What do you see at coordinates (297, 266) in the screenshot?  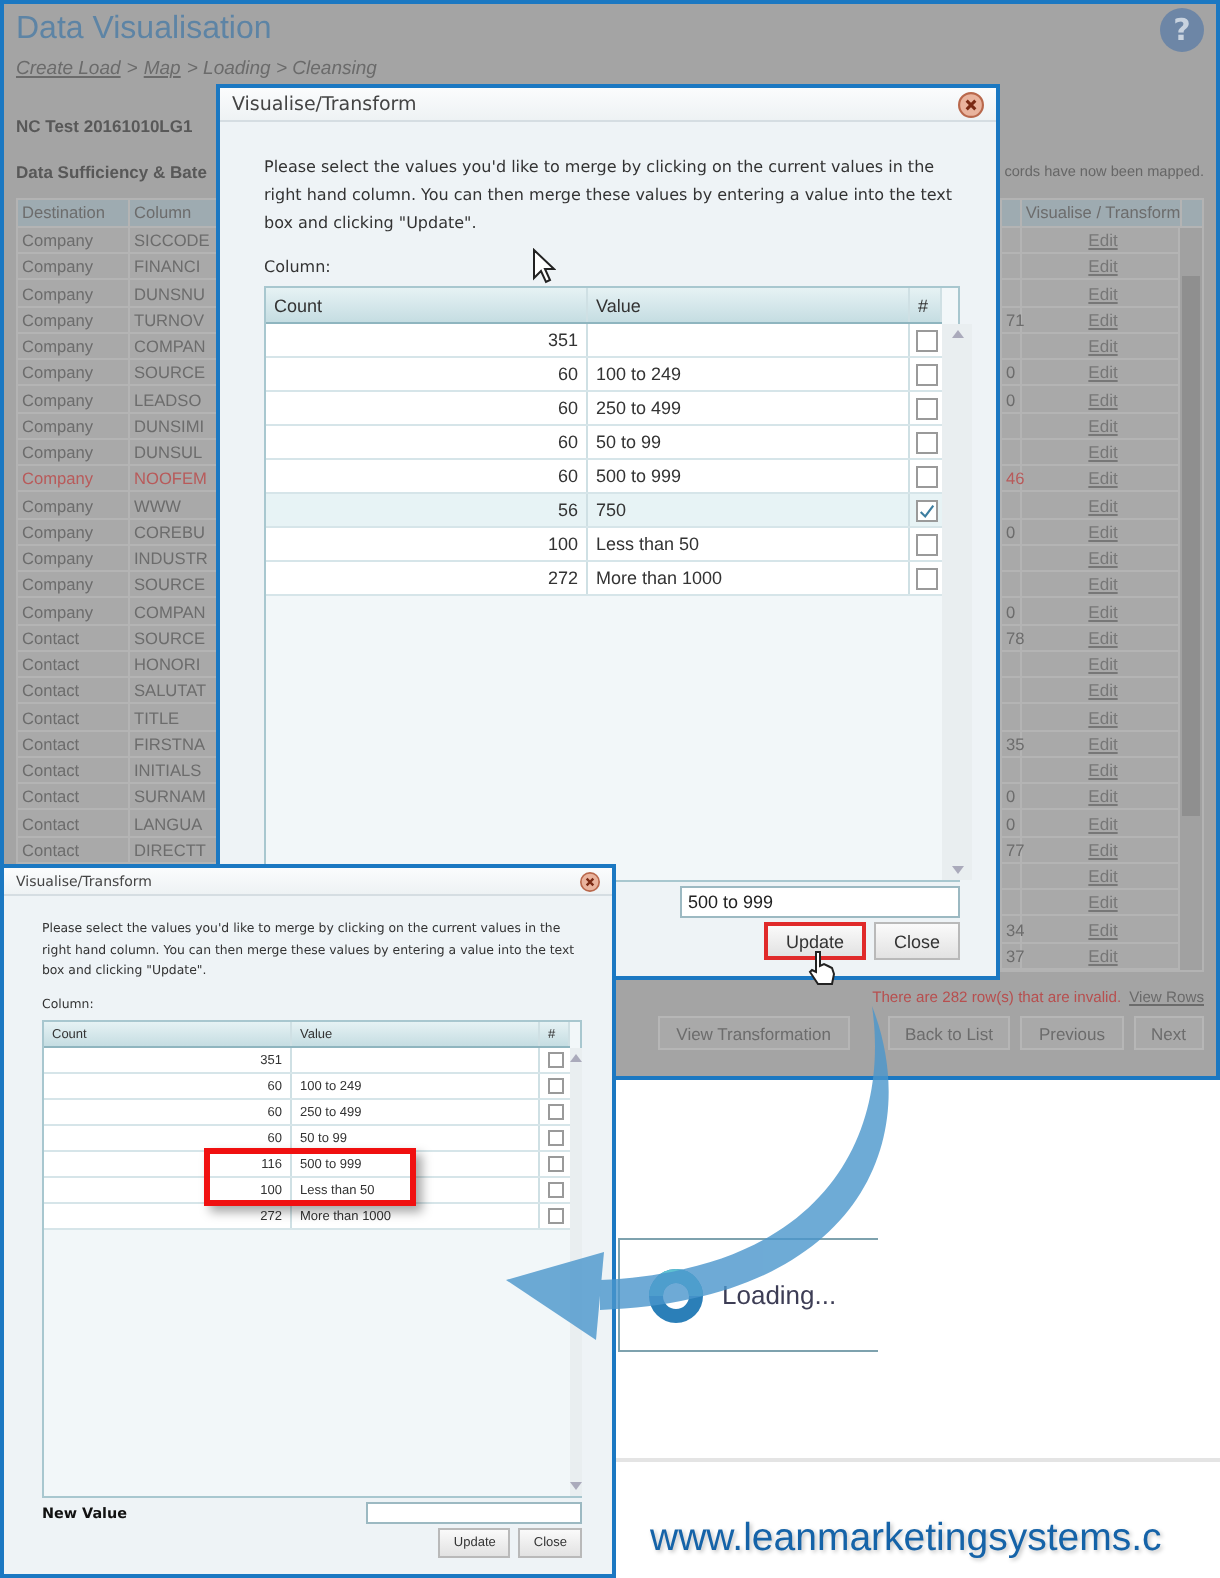 I see `column-label: Column:` at bounding box center [297, 266].